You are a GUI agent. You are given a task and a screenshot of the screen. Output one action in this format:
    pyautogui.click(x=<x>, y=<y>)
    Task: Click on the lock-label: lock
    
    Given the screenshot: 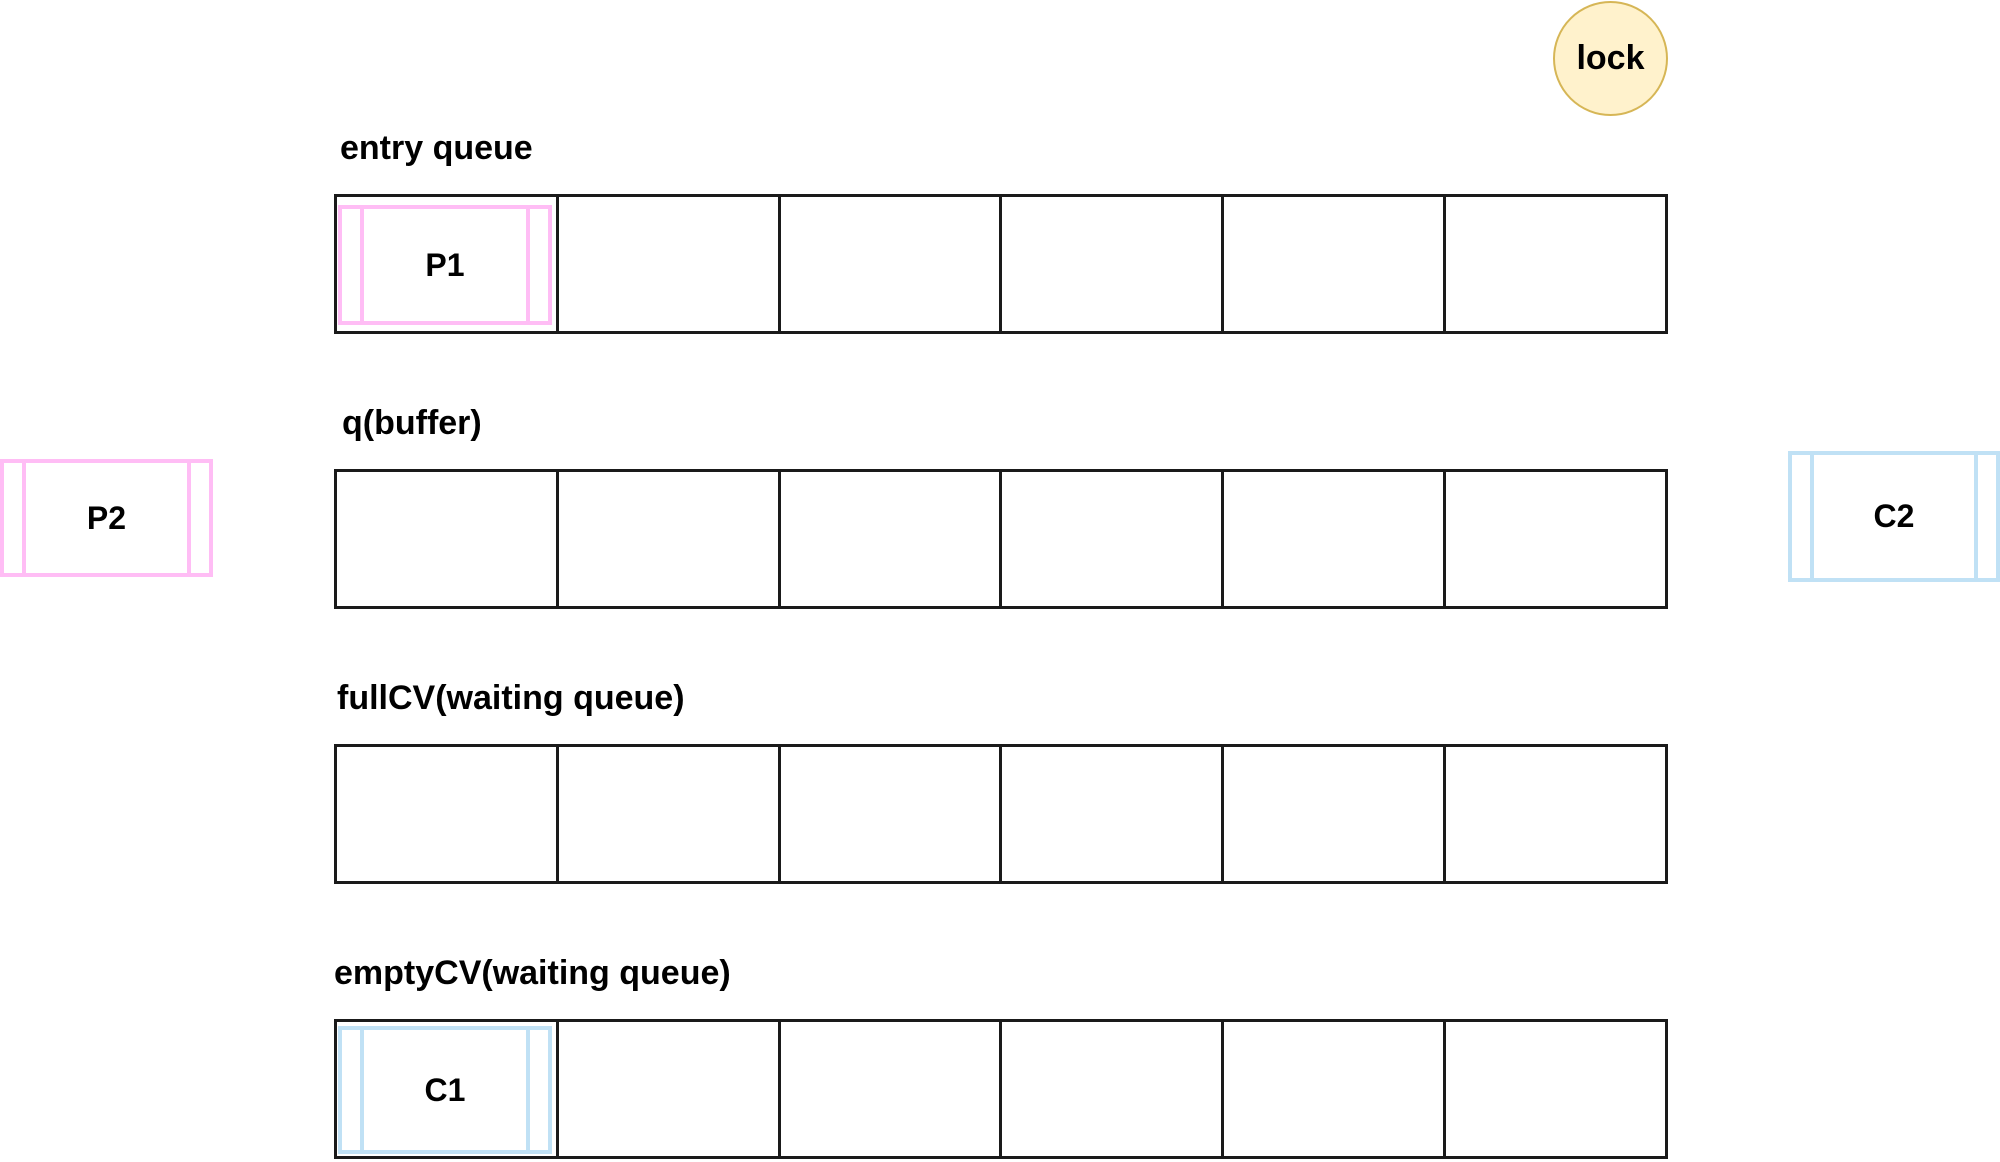 What is the action you would take?
    pyautogui.click(x=1610, y=58)
    